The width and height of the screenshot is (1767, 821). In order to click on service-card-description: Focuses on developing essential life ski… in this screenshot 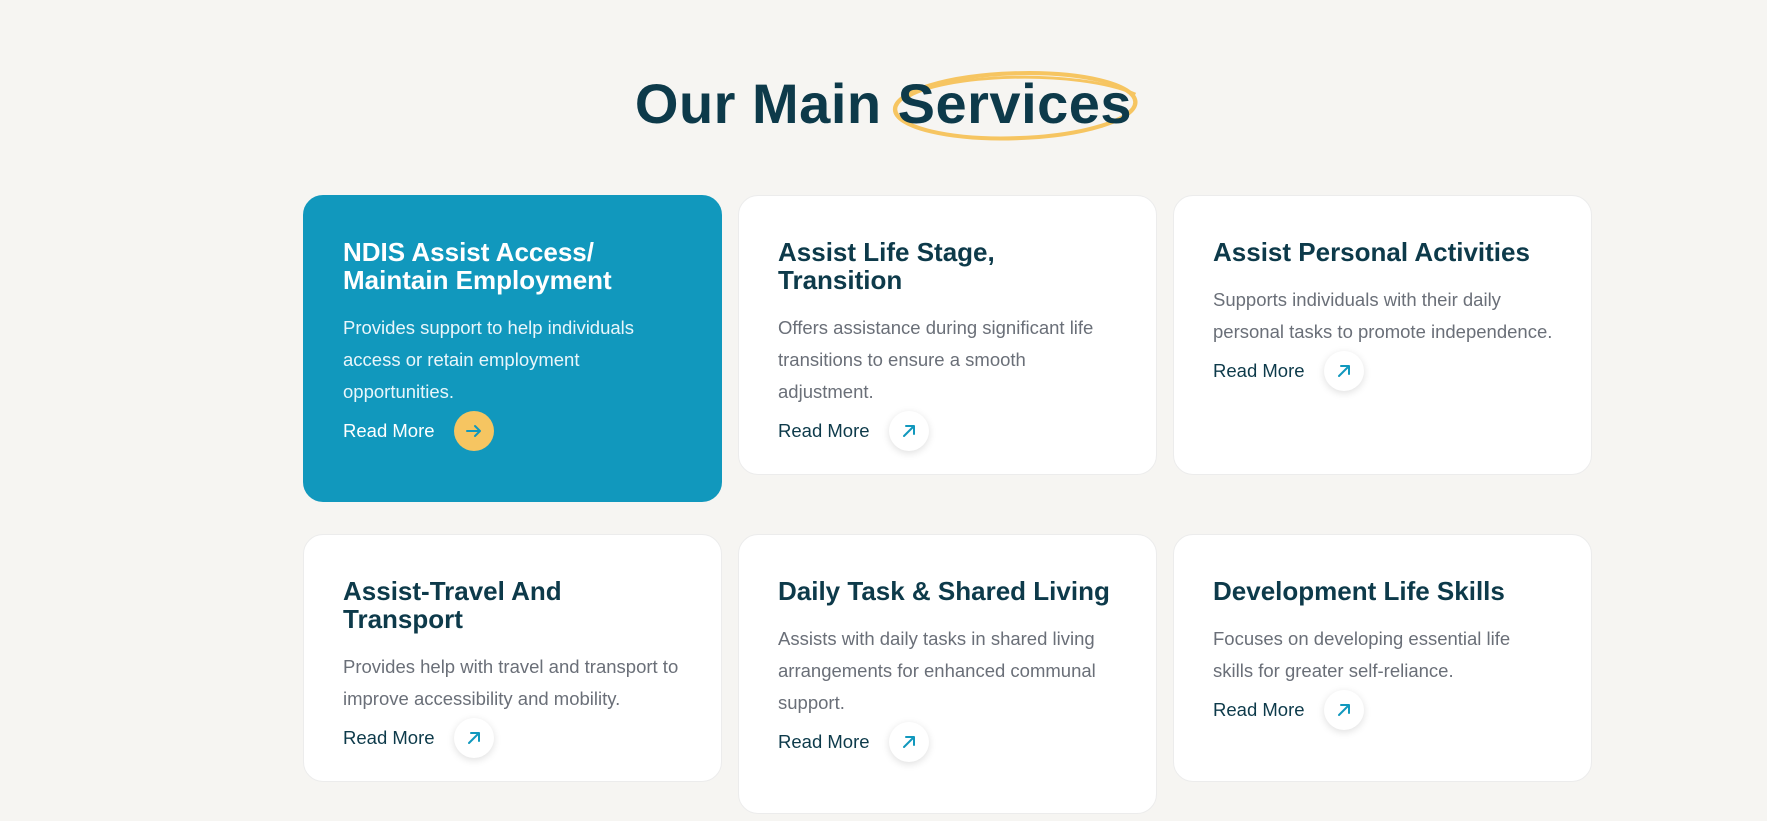, I will do `click(1362, 654)`.